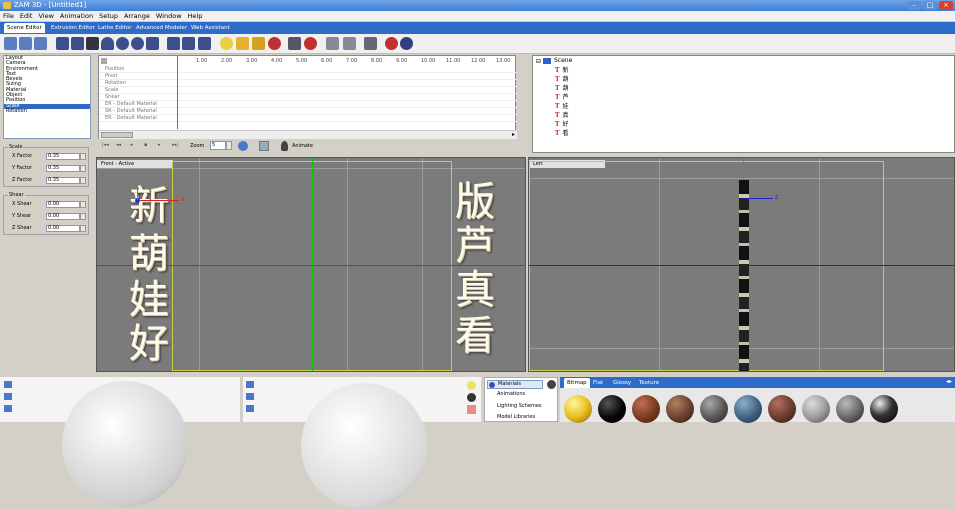  I want to click on z-factor-input: 0.35, so click(63, 180).